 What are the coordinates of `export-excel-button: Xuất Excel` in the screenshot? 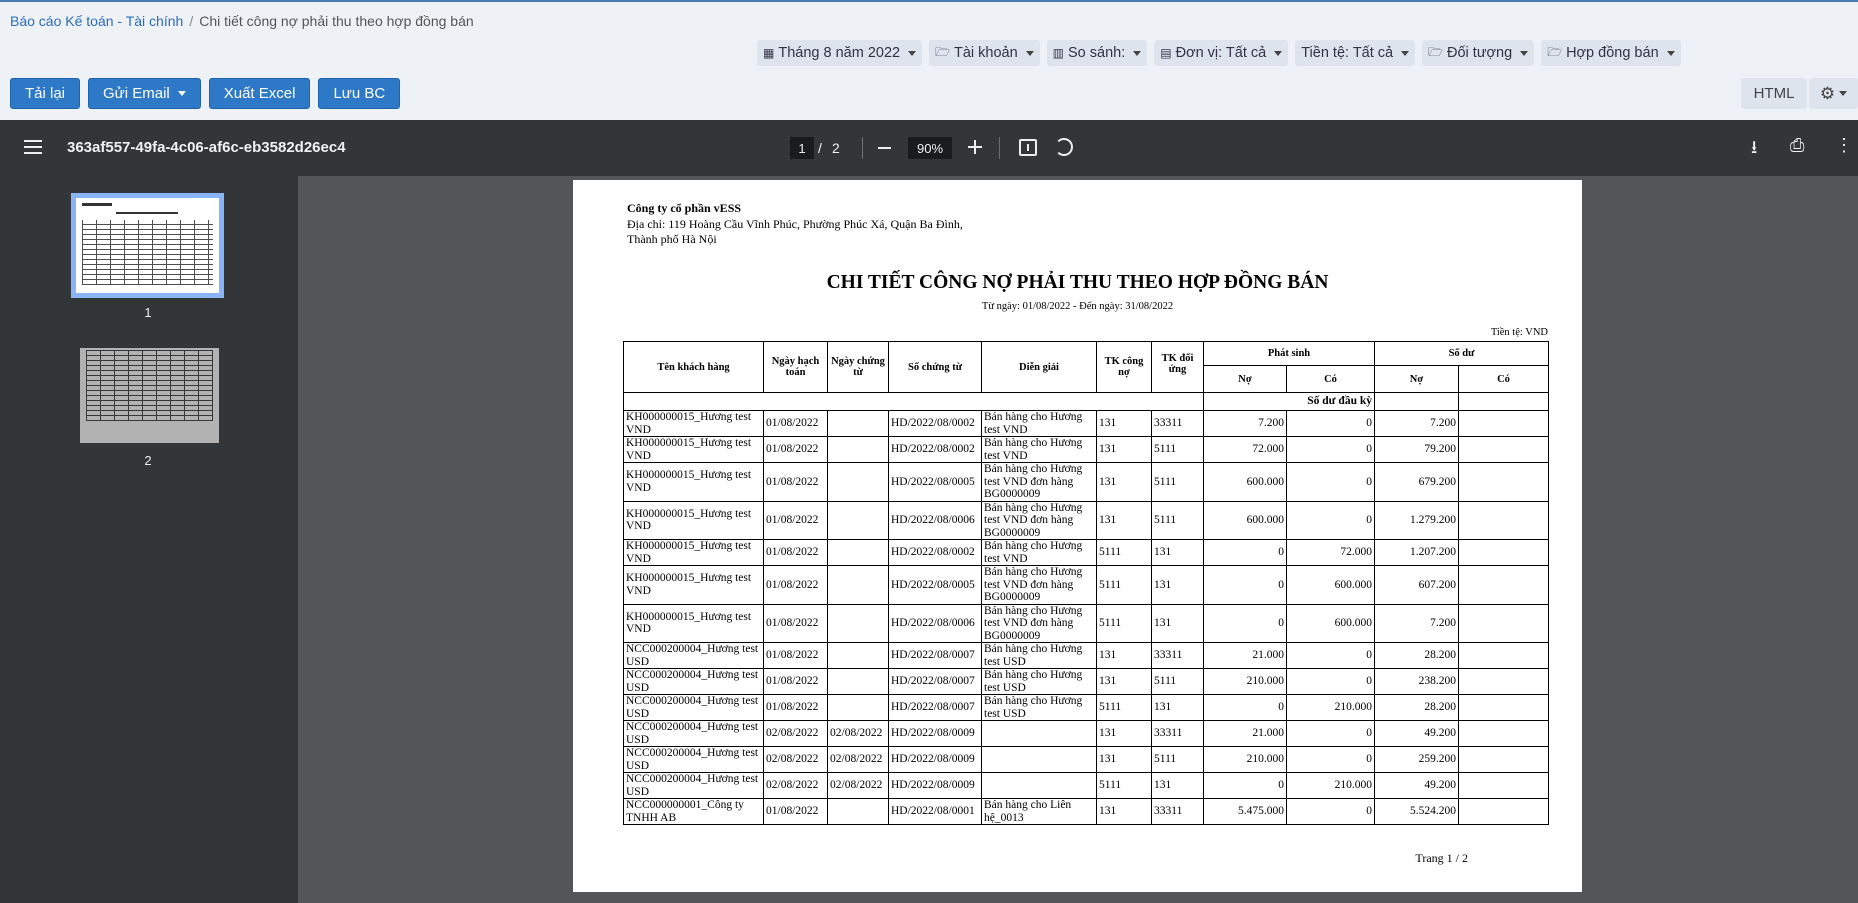 It's located at (259, 93).